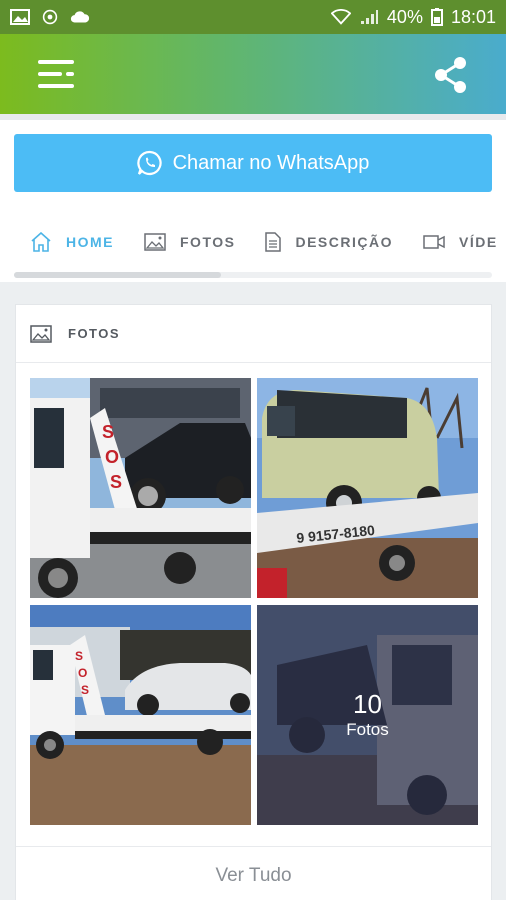 The width and height of the screenshot is (506, 900). I want to click on share-icon, so click(450, 75).